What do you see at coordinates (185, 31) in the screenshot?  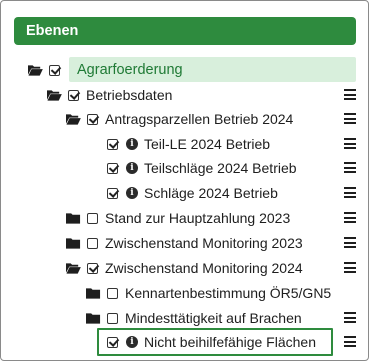 I see `panel-title: Ebenen` at bounding box center [185, 31].